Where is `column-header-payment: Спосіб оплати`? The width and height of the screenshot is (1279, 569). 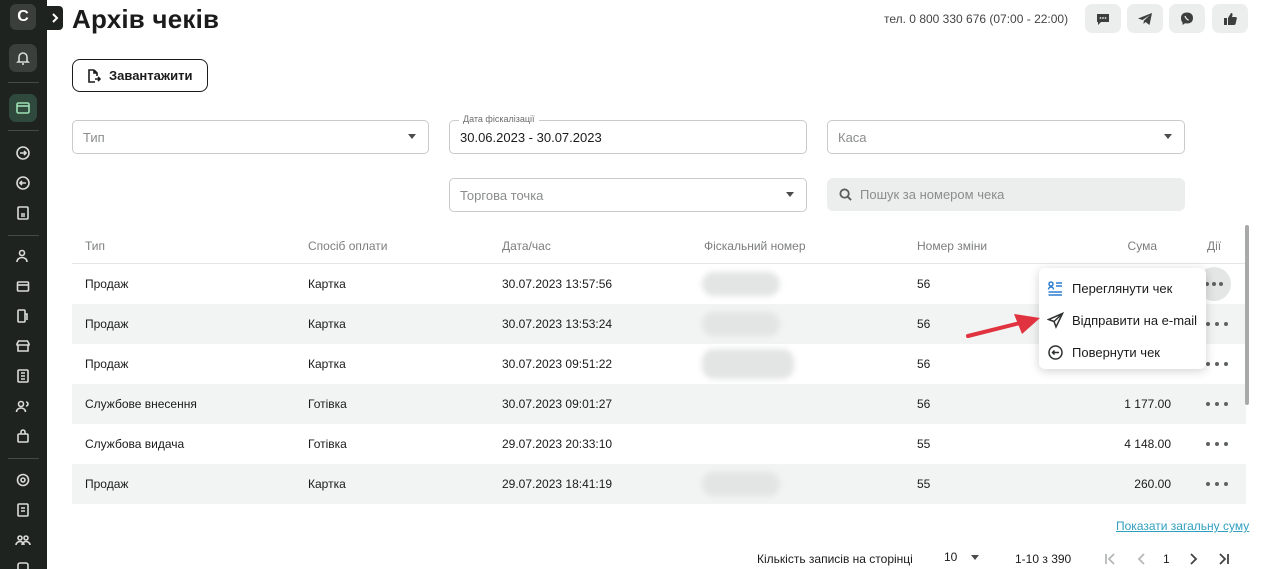 column-header-payment: Спосіб оплати is located at coordinates (348, 246).